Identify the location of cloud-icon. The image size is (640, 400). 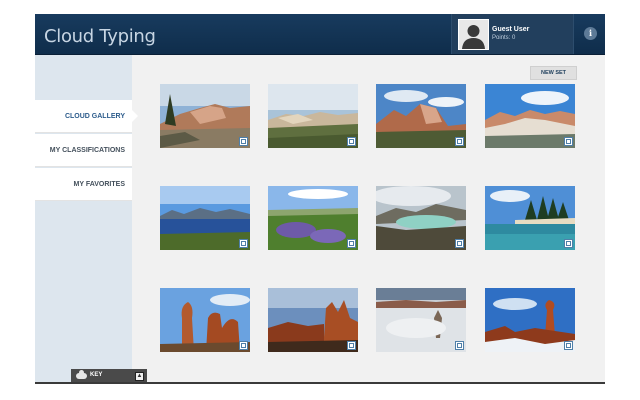
(81, 374).